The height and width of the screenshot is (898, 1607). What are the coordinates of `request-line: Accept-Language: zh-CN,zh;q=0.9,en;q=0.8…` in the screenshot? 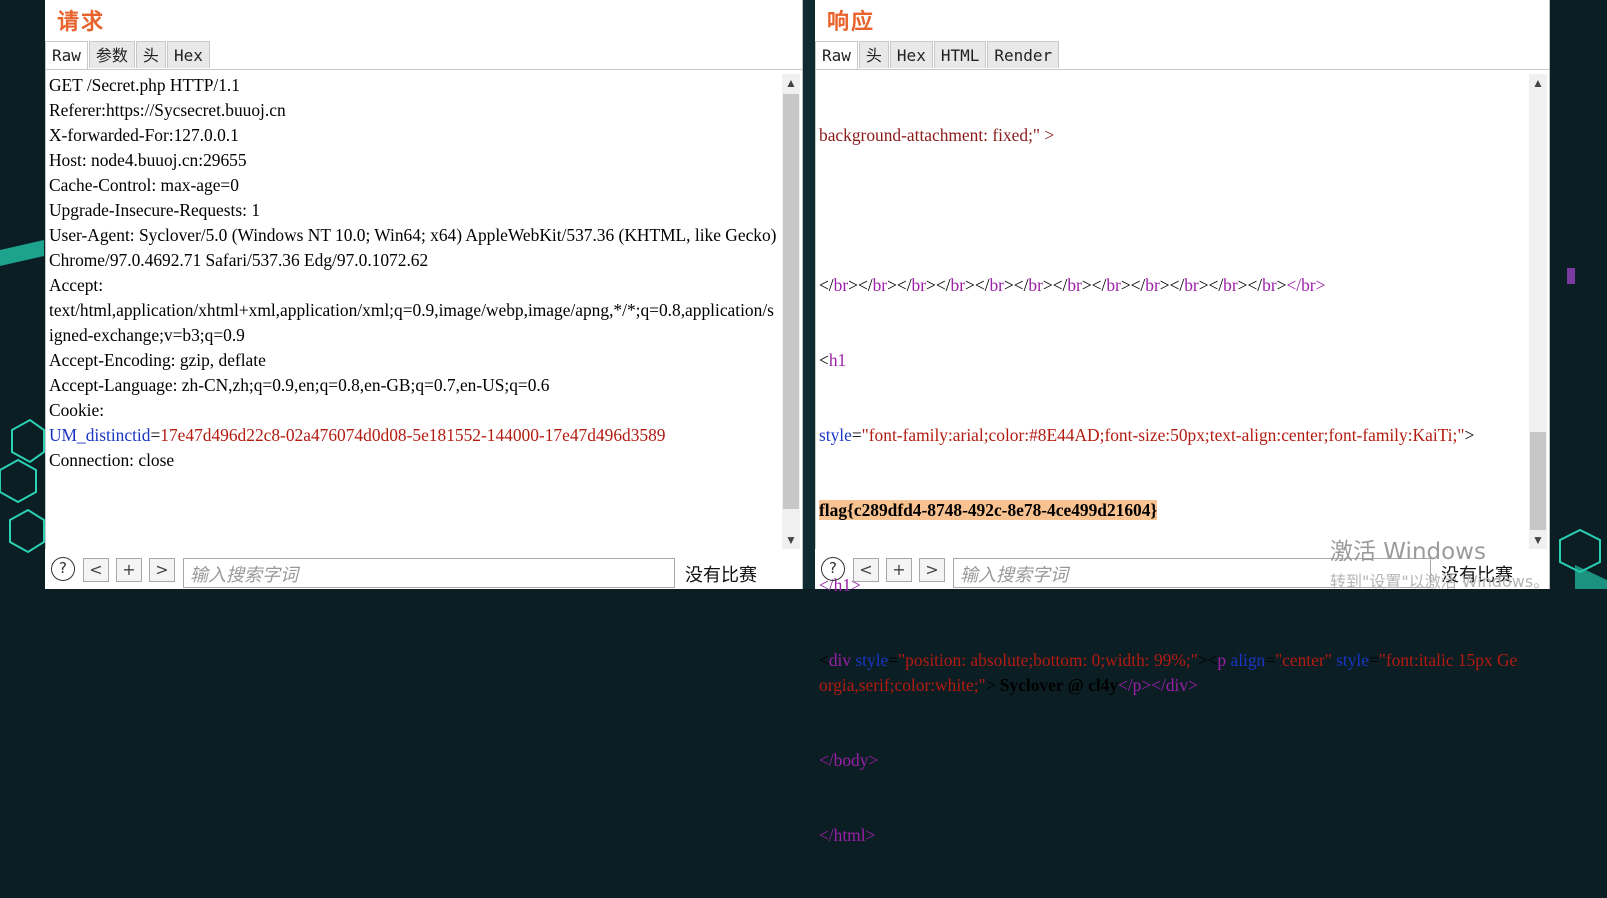 It's located at (299, 385).